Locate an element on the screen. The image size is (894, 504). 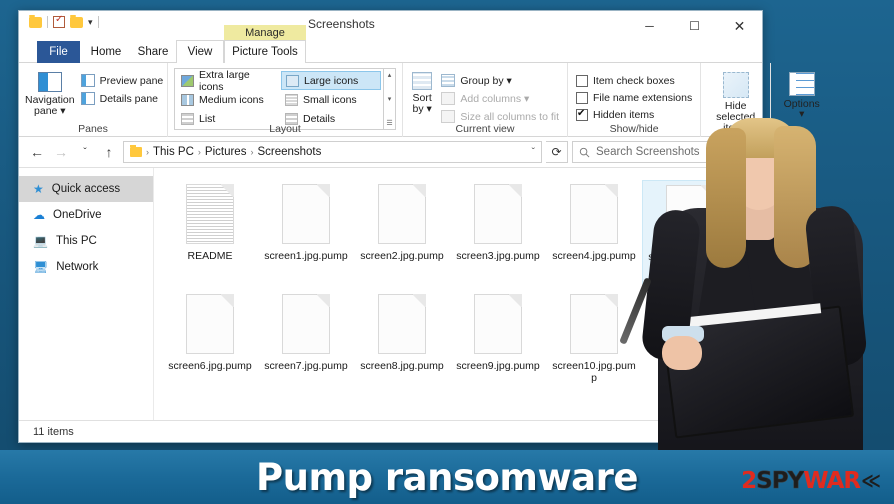
file-name-extensions-checkbox is located at coordinates (582, 98).